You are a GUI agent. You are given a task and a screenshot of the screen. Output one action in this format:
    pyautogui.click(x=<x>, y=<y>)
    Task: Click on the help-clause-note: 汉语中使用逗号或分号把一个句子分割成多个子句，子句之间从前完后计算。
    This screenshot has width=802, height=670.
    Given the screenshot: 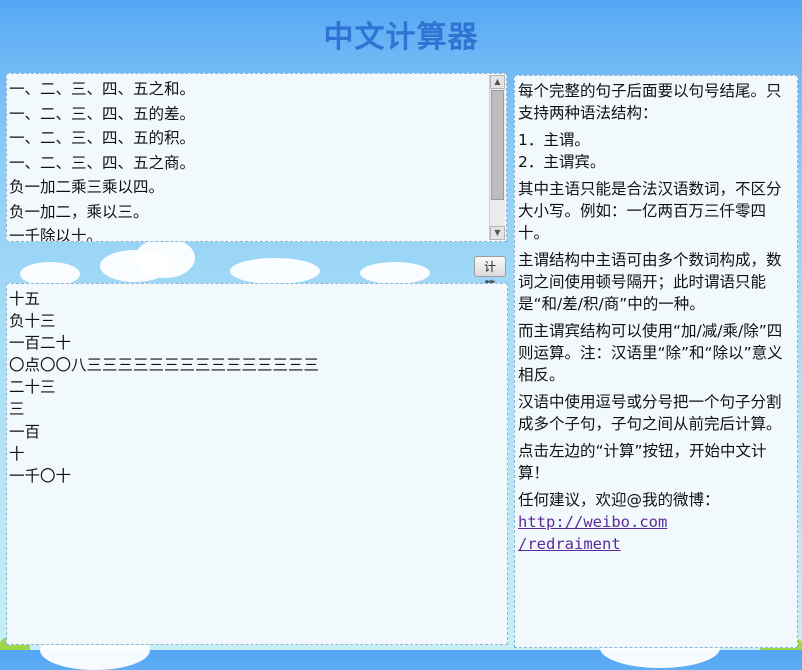 What is the action you would take?
    pyautogui.click(x=650, y=413)
    